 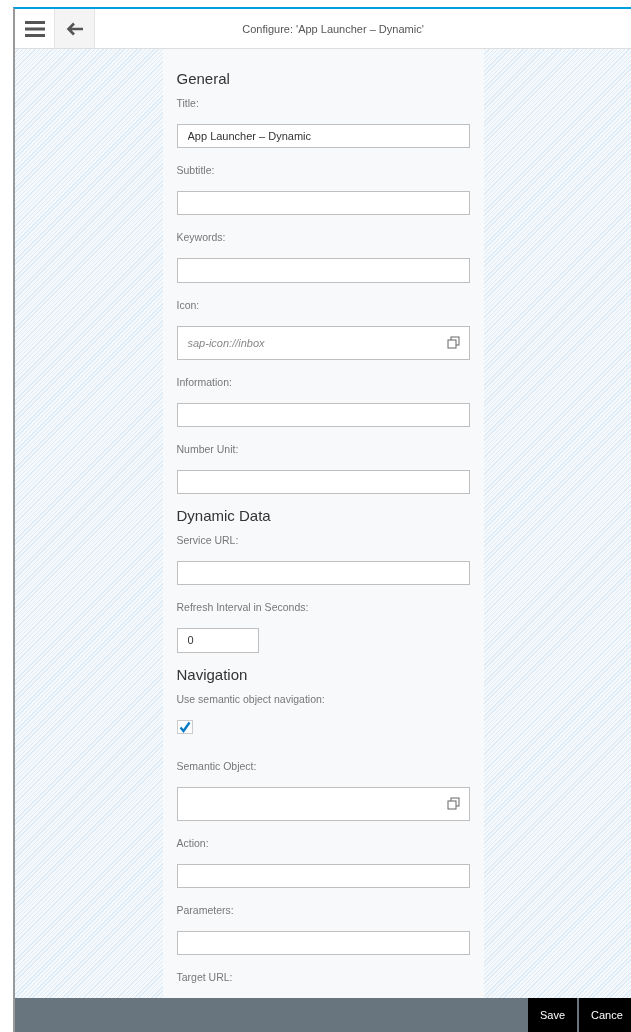 I want to click on input-field: App Launcher – Dynamic, so click(x=323, y=136).